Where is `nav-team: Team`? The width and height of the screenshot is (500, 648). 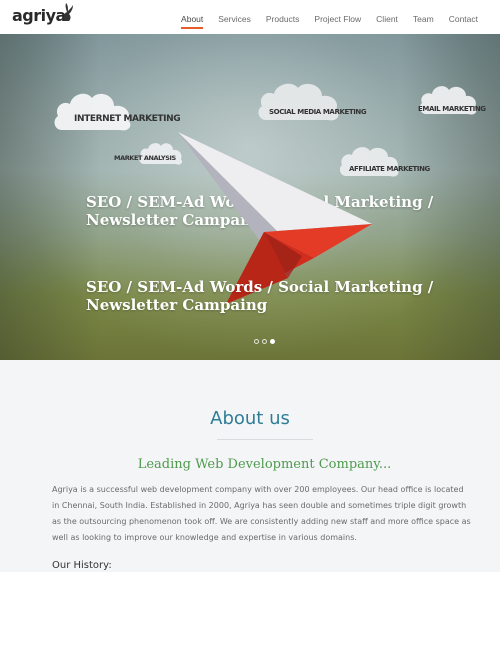
nav-team: Team is located at coordinates (423, 19).